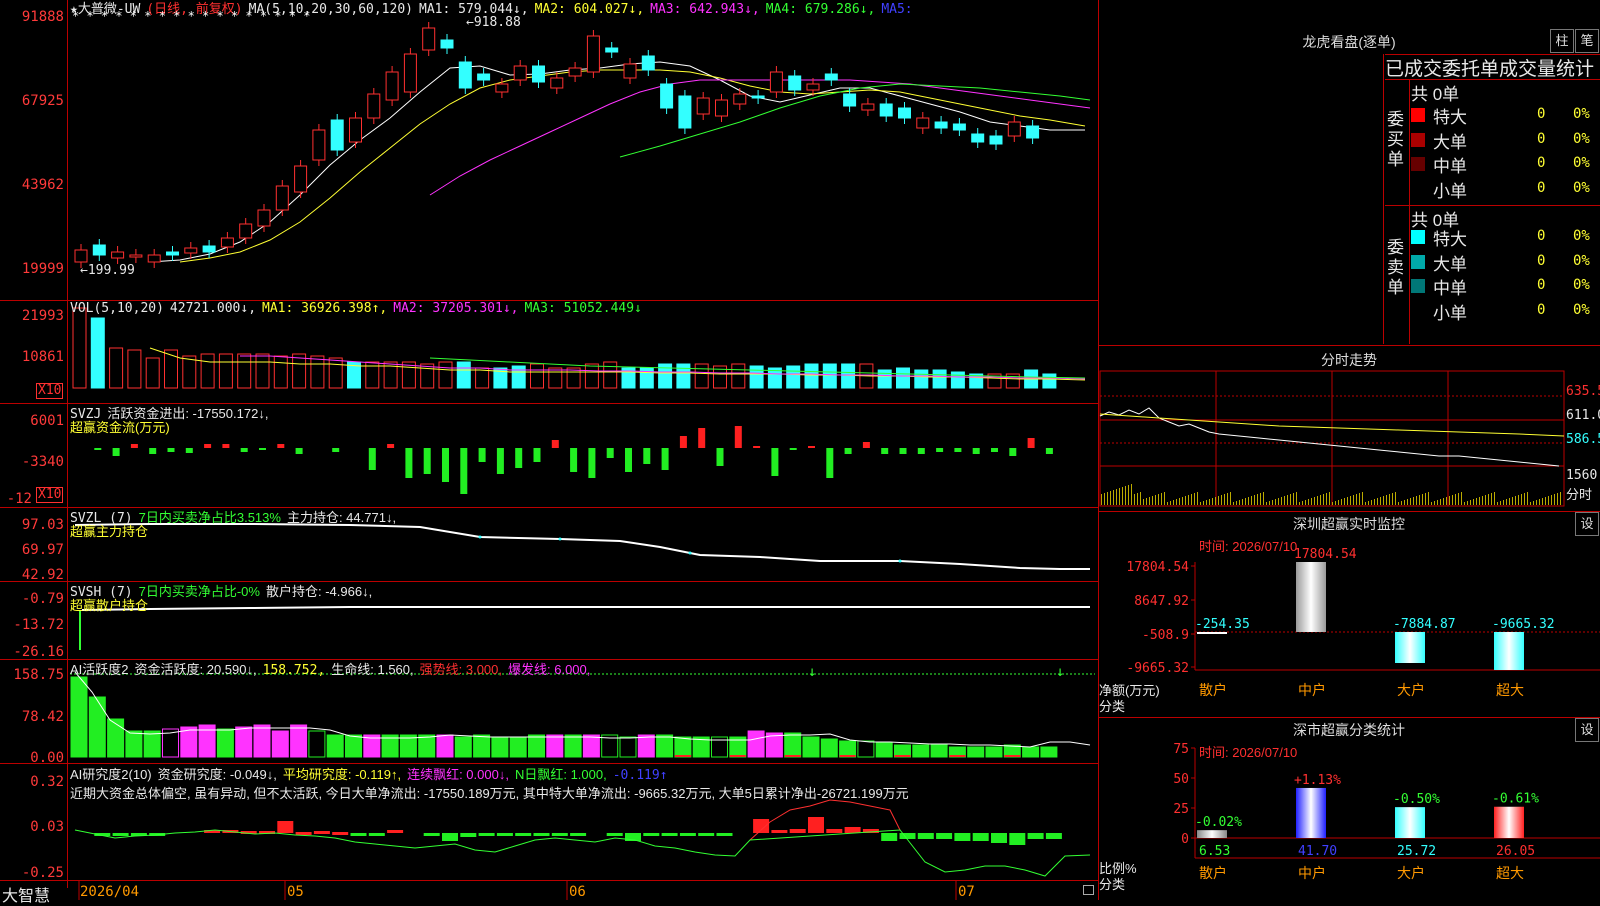  I want to click on ai-active-text3: 生命线: 1.560,, so click(372, 669).